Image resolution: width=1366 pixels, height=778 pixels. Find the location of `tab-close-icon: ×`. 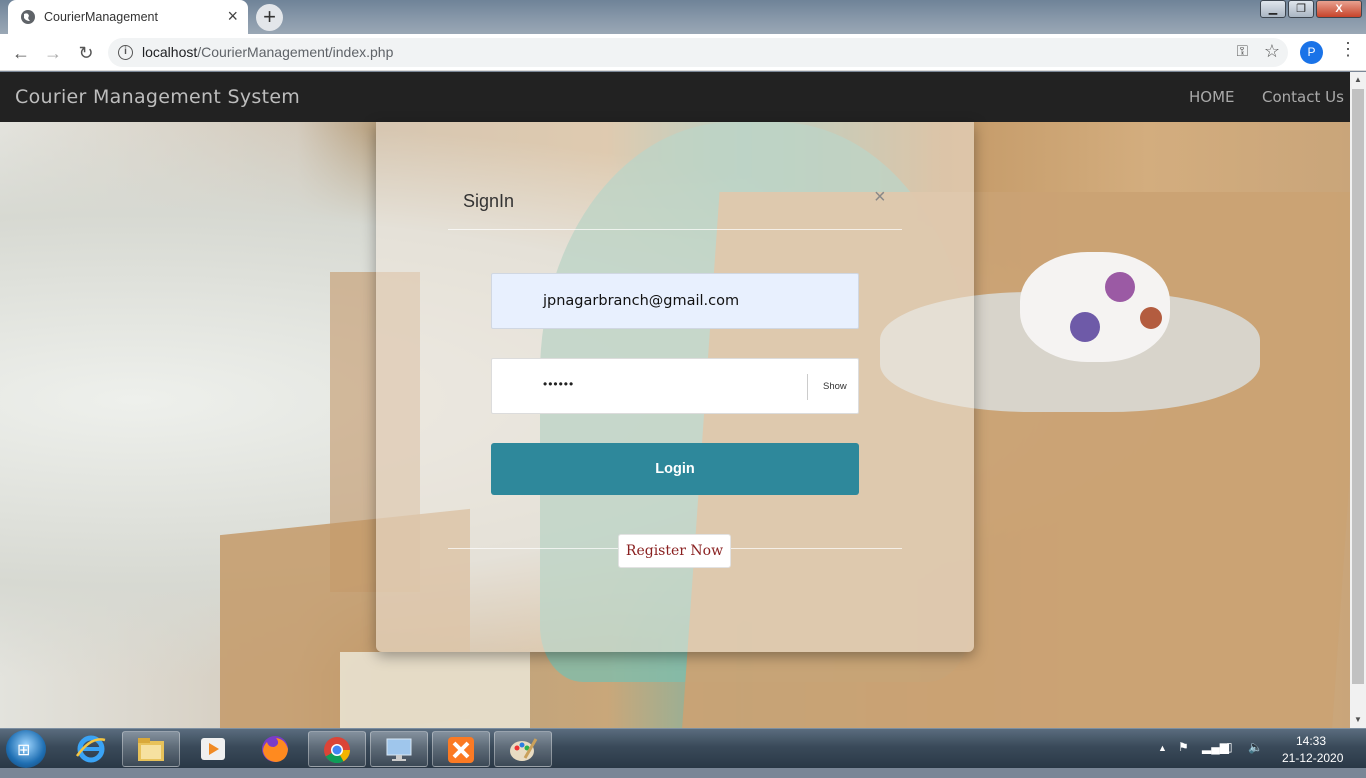

tab-close-icon: × is located at coordinates (232, 16).